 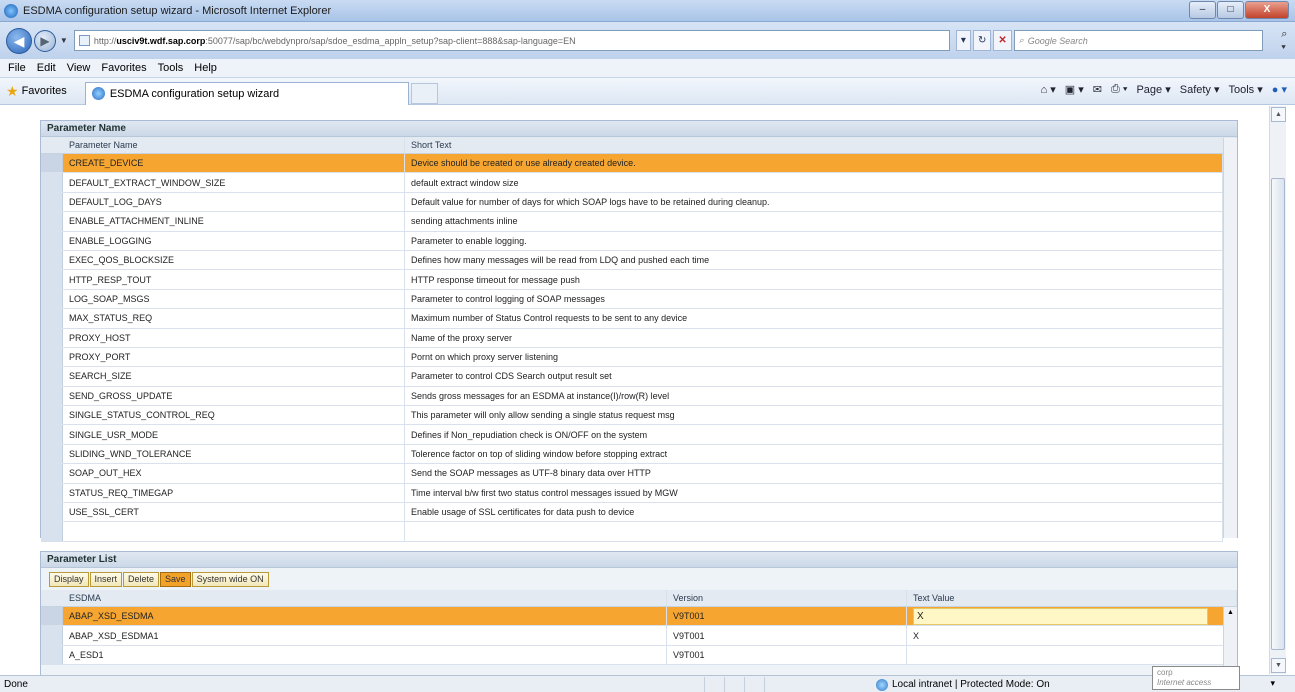 What do you see at coordinates (1074, 89) in the screenshot?
I see `feeds-icon: ▣ ▾` at bounding box center [1074, 89].